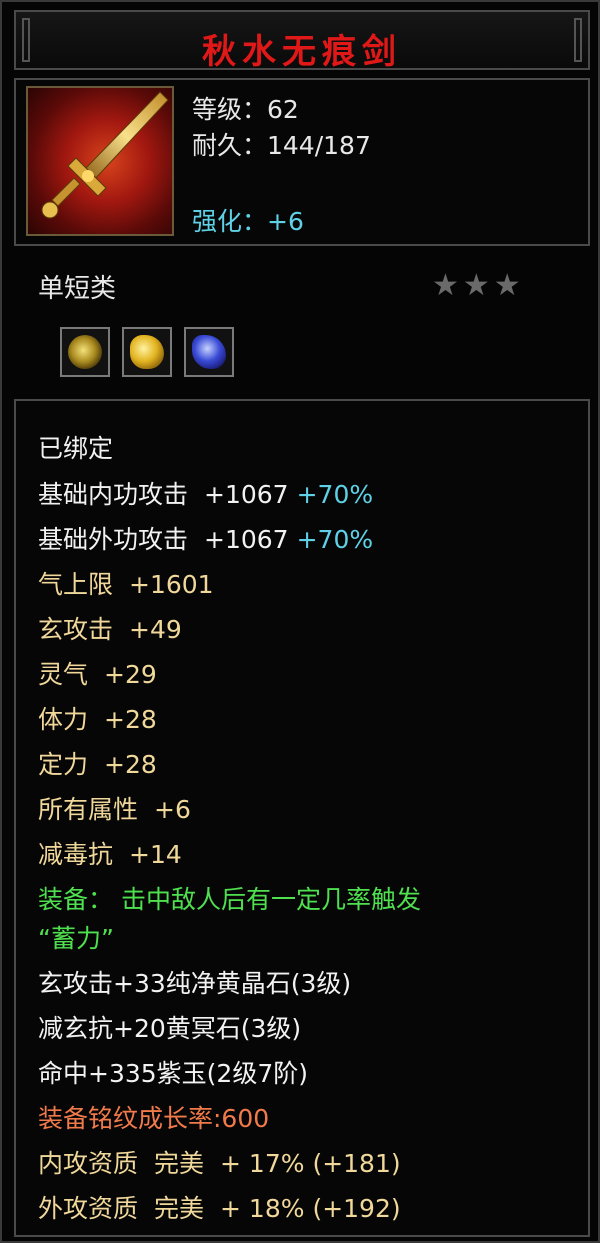 The image size is (600, 1243). What do you see at coordinates (97, 673) in the screenshot?
I see `stat-spirit: 灵气 +29` at bounding box center [97, 673].